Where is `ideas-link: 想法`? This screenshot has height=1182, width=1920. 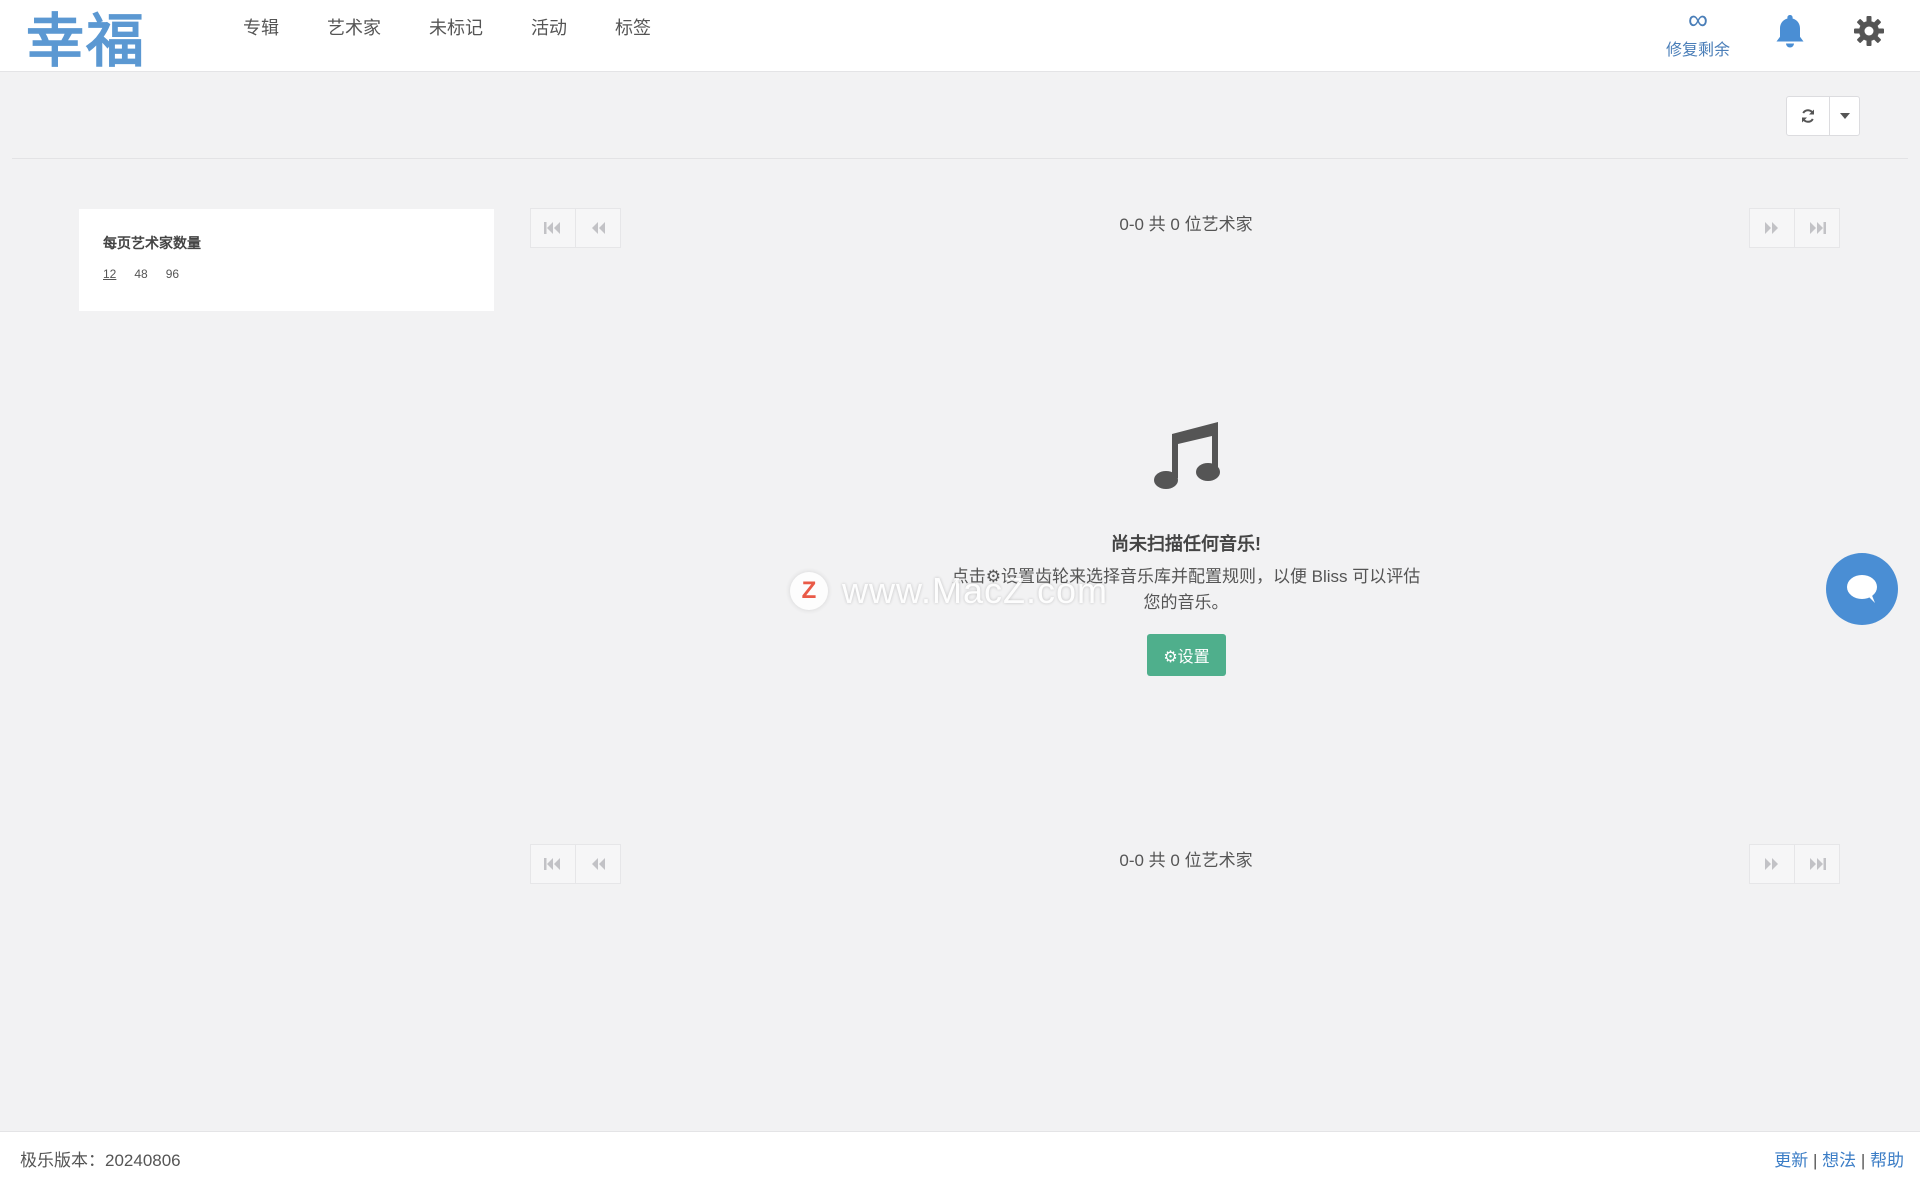 ideas-link: 想法 is located at coordinates (1839, 1160).